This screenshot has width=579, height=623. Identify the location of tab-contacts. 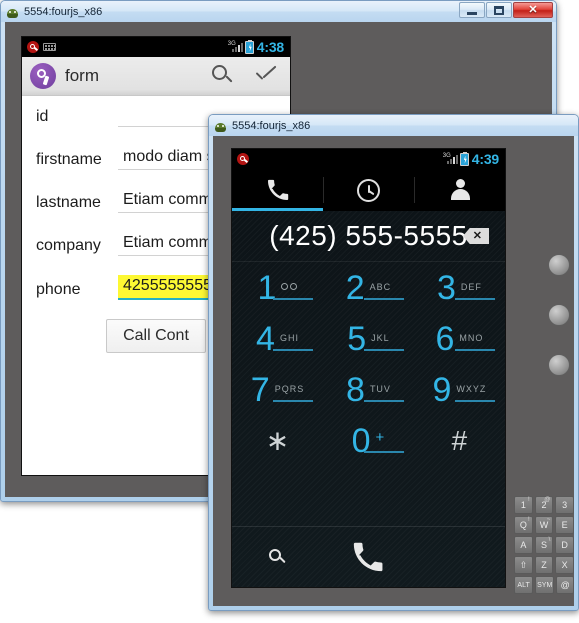
(459, 190).